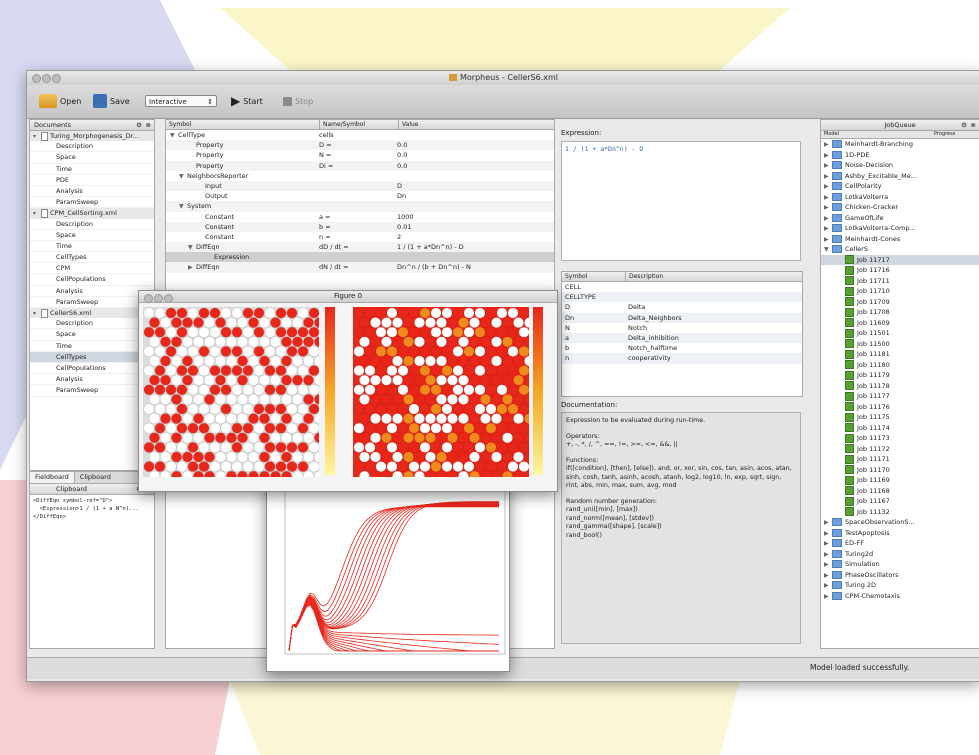 The height and width of the screenshot is (755, 979). Describe the element at coordinates (900, 480) in the screenshot. I see `job-item: Job 11169` at that location.